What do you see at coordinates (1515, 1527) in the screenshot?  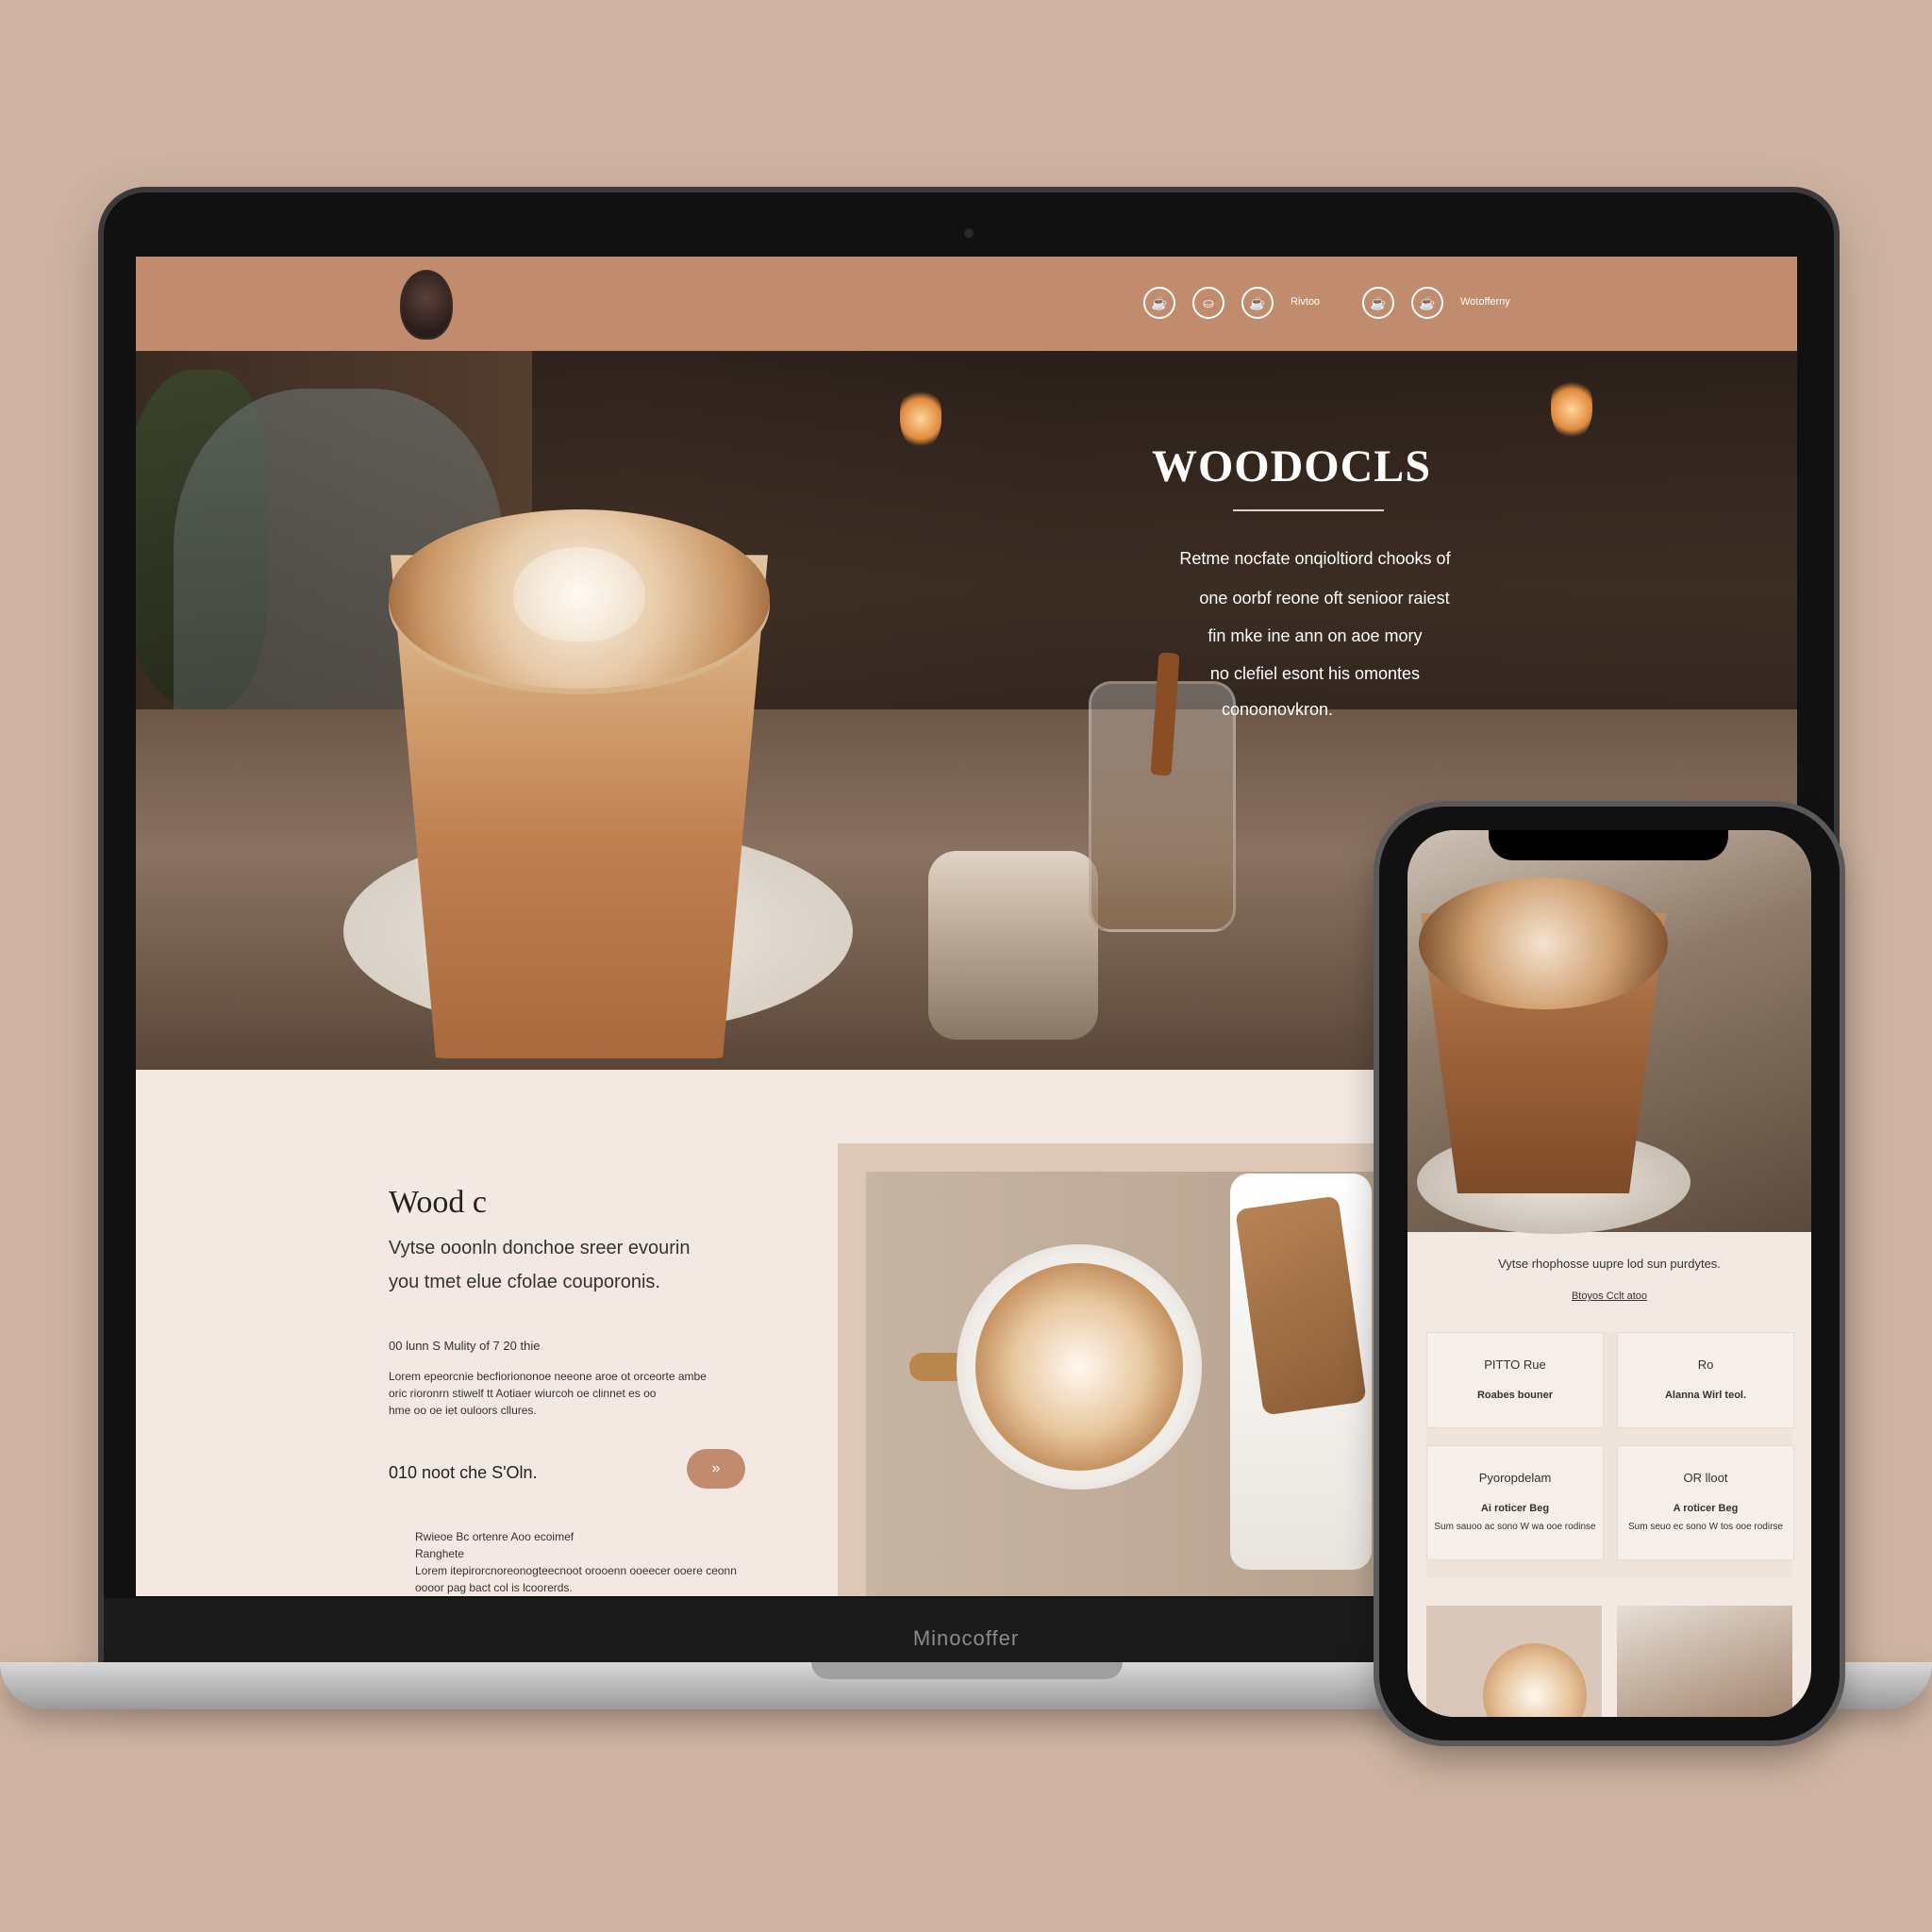 I see `card-small: Sum sauoo ac sono W wa ooe rodinse` at bounding box center [1515, 1527].